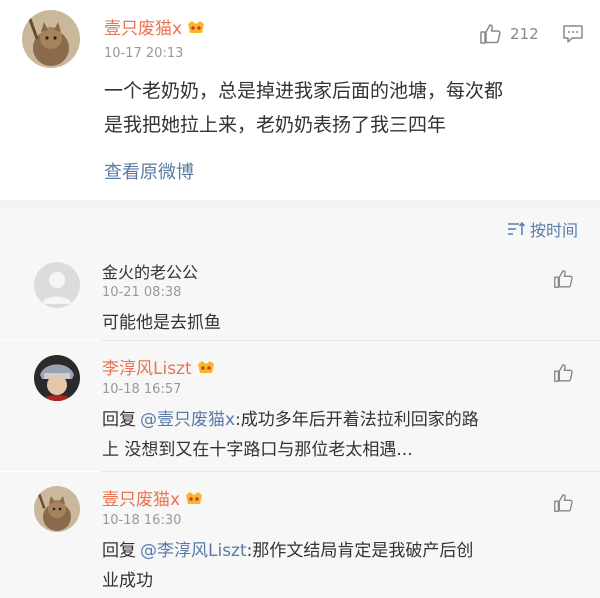 Image resolution: width=600 pixels, height=598 pixels. What do you see at coordinates (187, 420) in the screenshot?
I see `mention-link: @壹只废猫x` at bounding box center [187, 420].